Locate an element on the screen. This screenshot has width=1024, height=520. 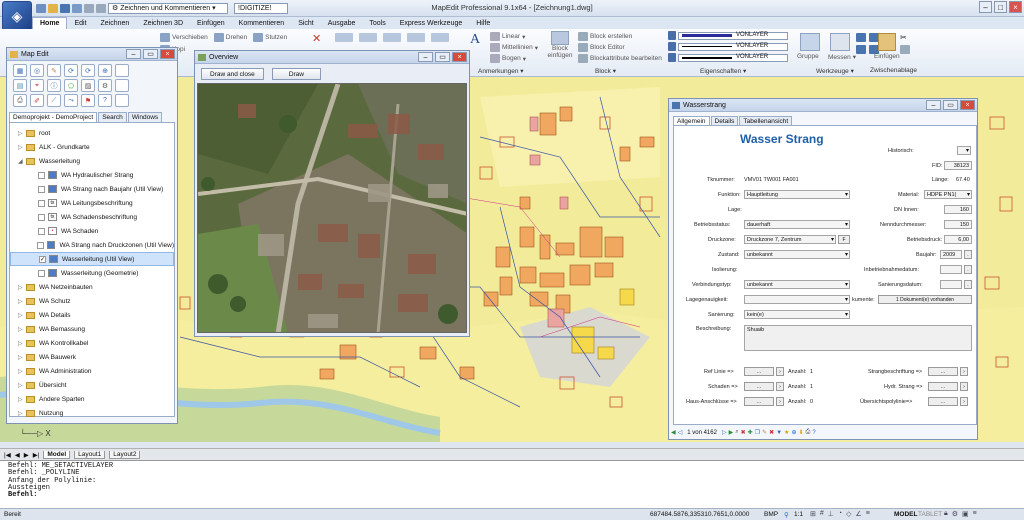
verbindungstyp-select: unbekannt is located at coordinates (797, 284).